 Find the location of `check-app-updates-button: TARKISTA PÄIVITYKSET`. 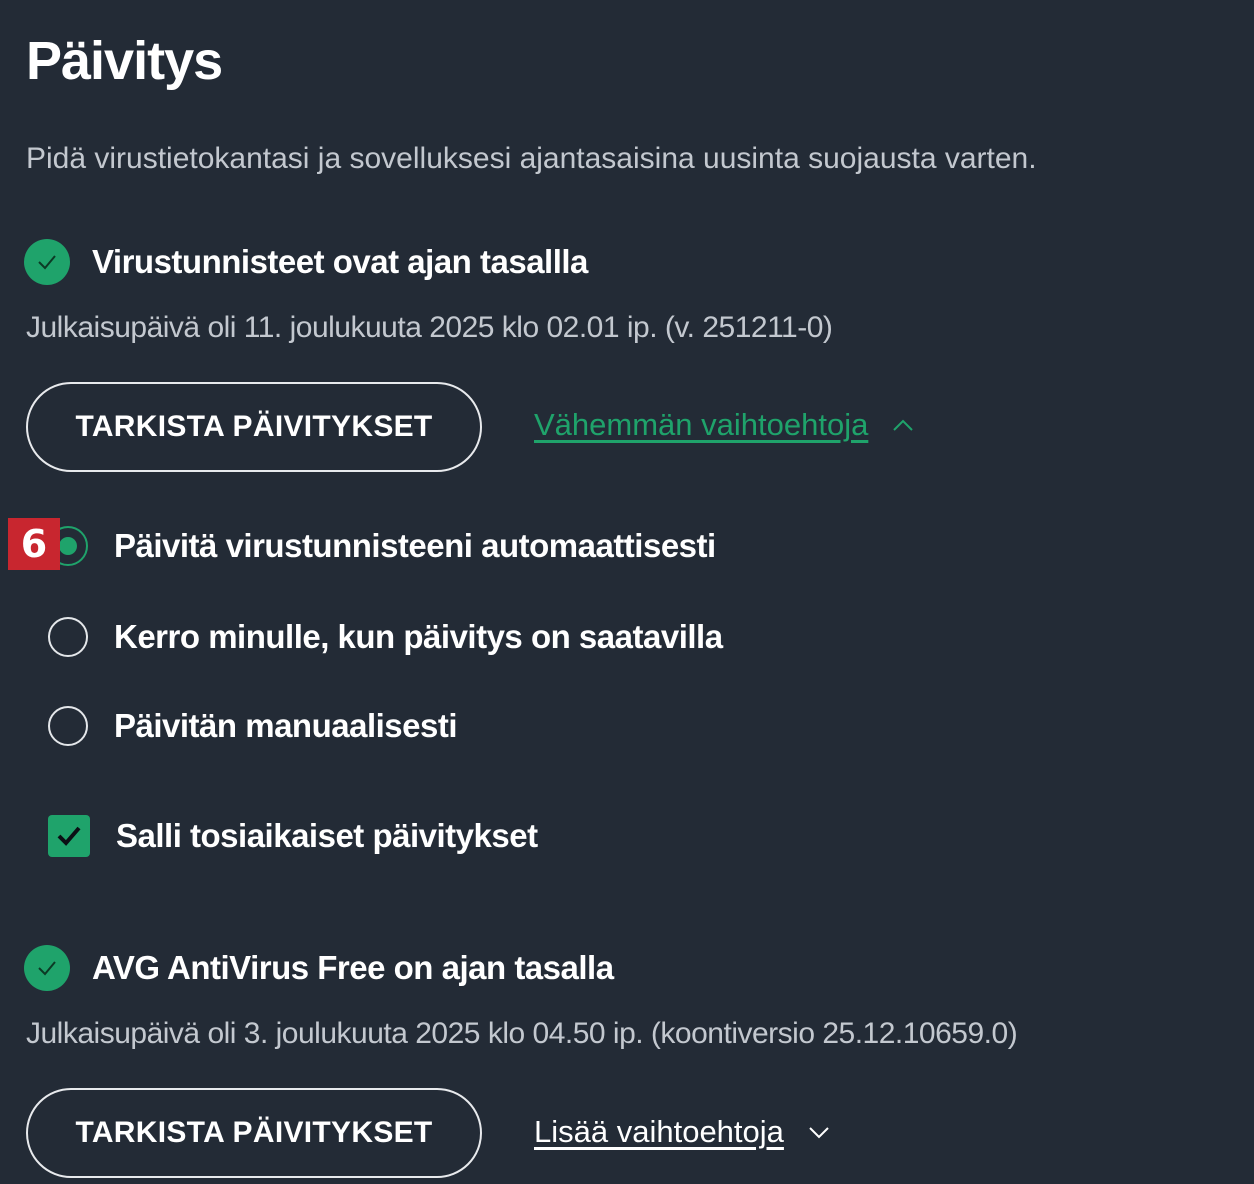

check-app-updates-button: TARKISTA PÄIVITYKSET is located at coordinates (254, 1133).